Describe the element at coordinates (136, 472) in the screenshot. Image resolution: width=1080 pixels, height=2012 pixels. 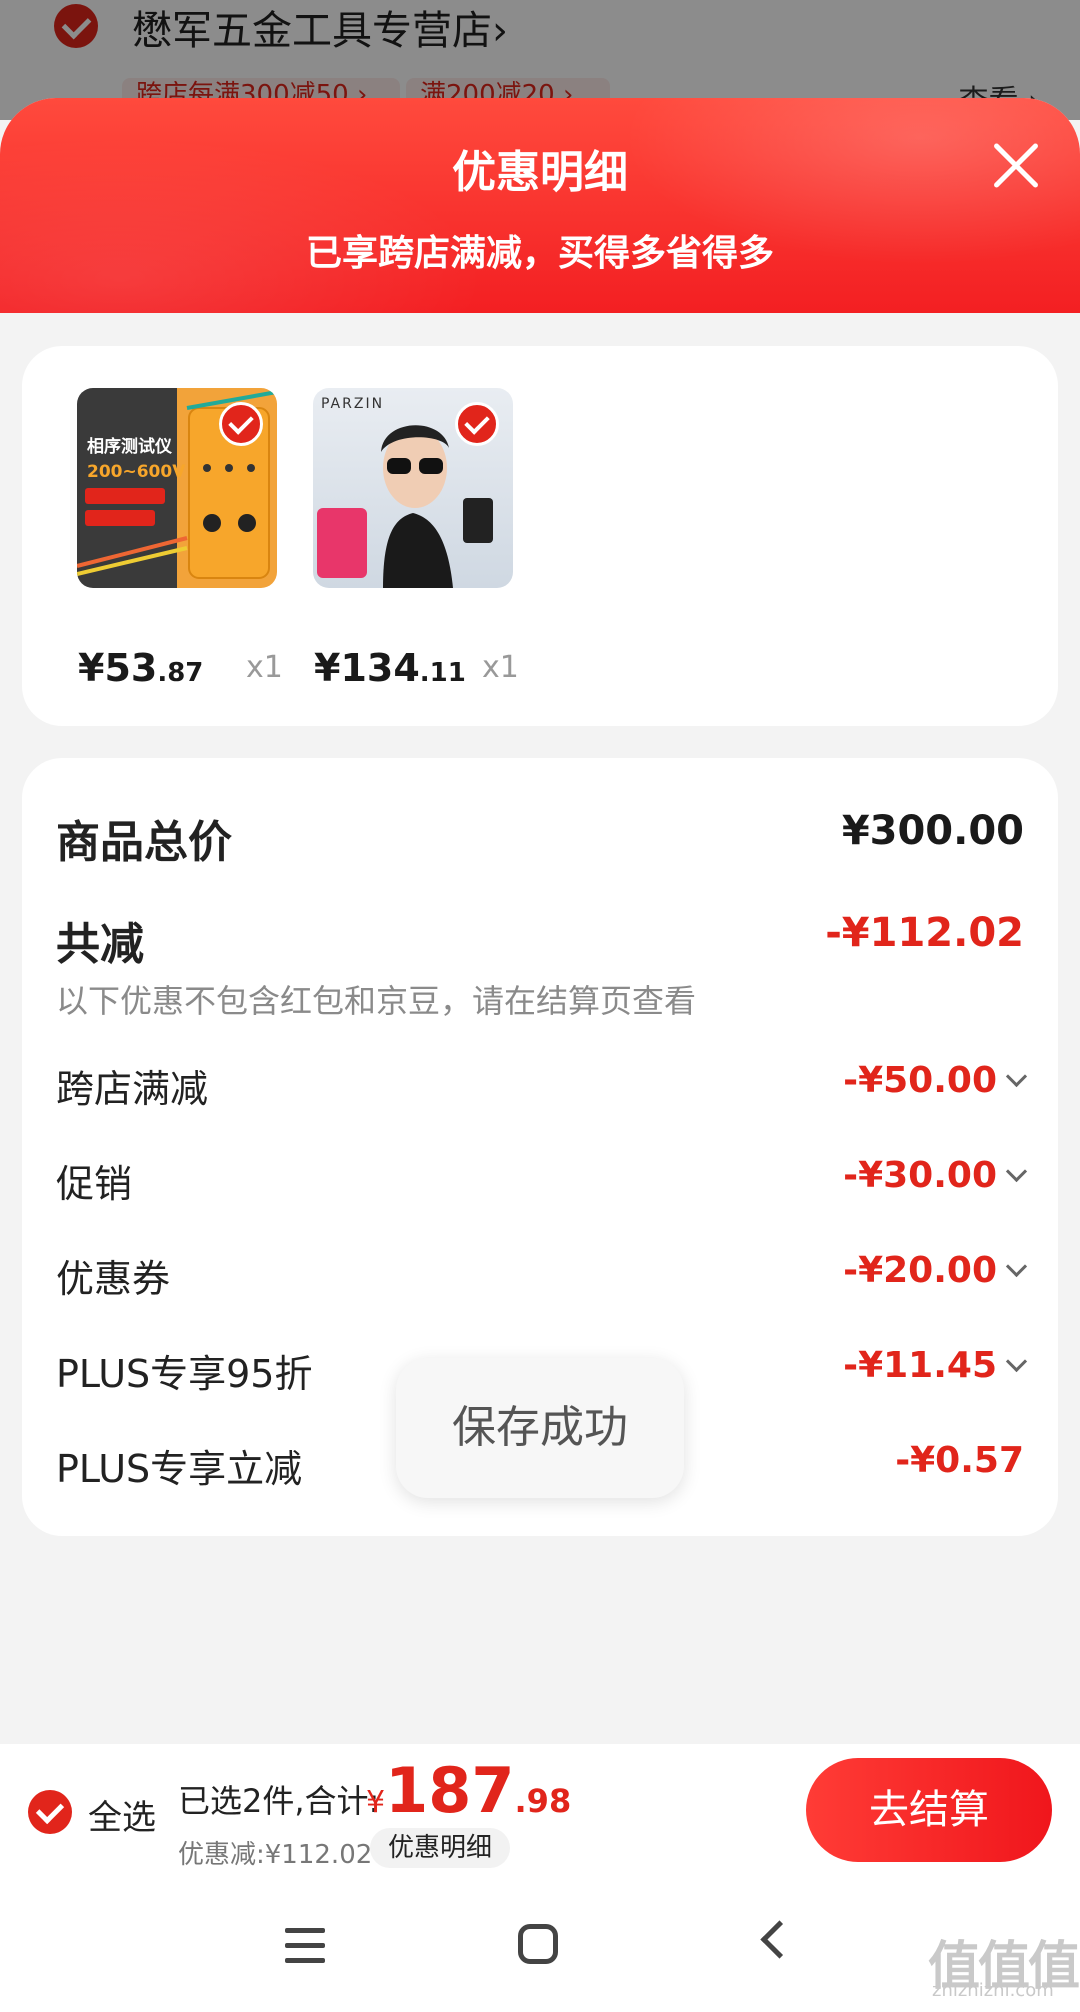
I see `product-image-range: 200~600V` at that location.